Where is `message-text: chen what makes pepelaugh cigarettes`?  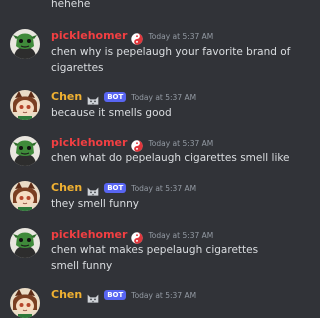 message-text: chen what makes pepelaugh cigarettes is located at coordinates (155, 250).